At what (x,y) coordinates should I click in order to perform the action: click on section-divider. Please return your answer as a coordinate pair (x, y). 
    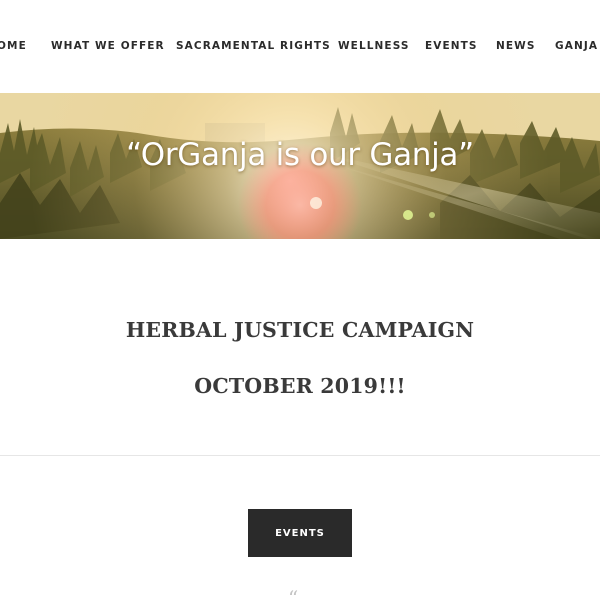
    Looking at the image, I should click on (300, 455).